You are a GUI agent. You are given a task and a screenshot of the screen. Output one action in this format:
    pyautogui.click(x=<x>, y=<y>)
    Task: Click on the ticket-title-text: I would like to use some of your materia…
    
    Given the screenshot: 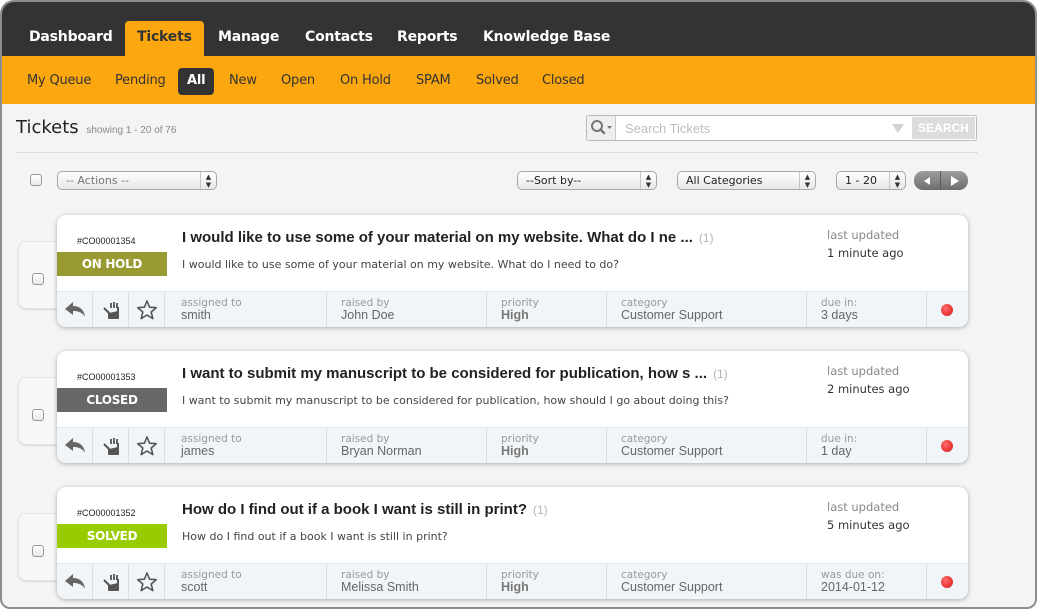 What is the action you would take?
    pyautogui.click(x=437, y=237)
    